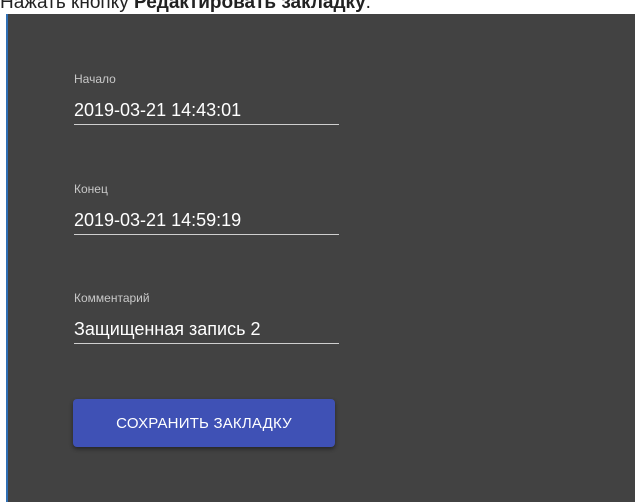 The height and width of the screenshot is (502, 635). Describe the element at coordinates (91, 189) in the screenshot. I see `end-label: Конец` at that location.